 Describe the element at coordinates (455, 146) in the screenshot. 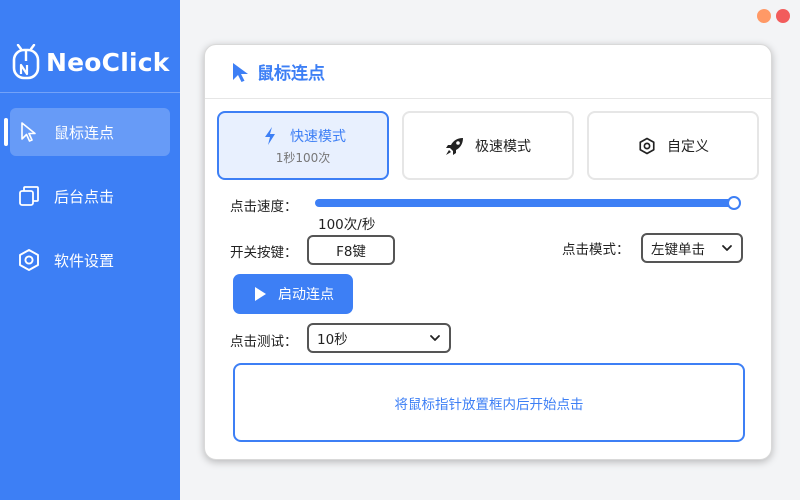

I see `rocket-icon` at that location.